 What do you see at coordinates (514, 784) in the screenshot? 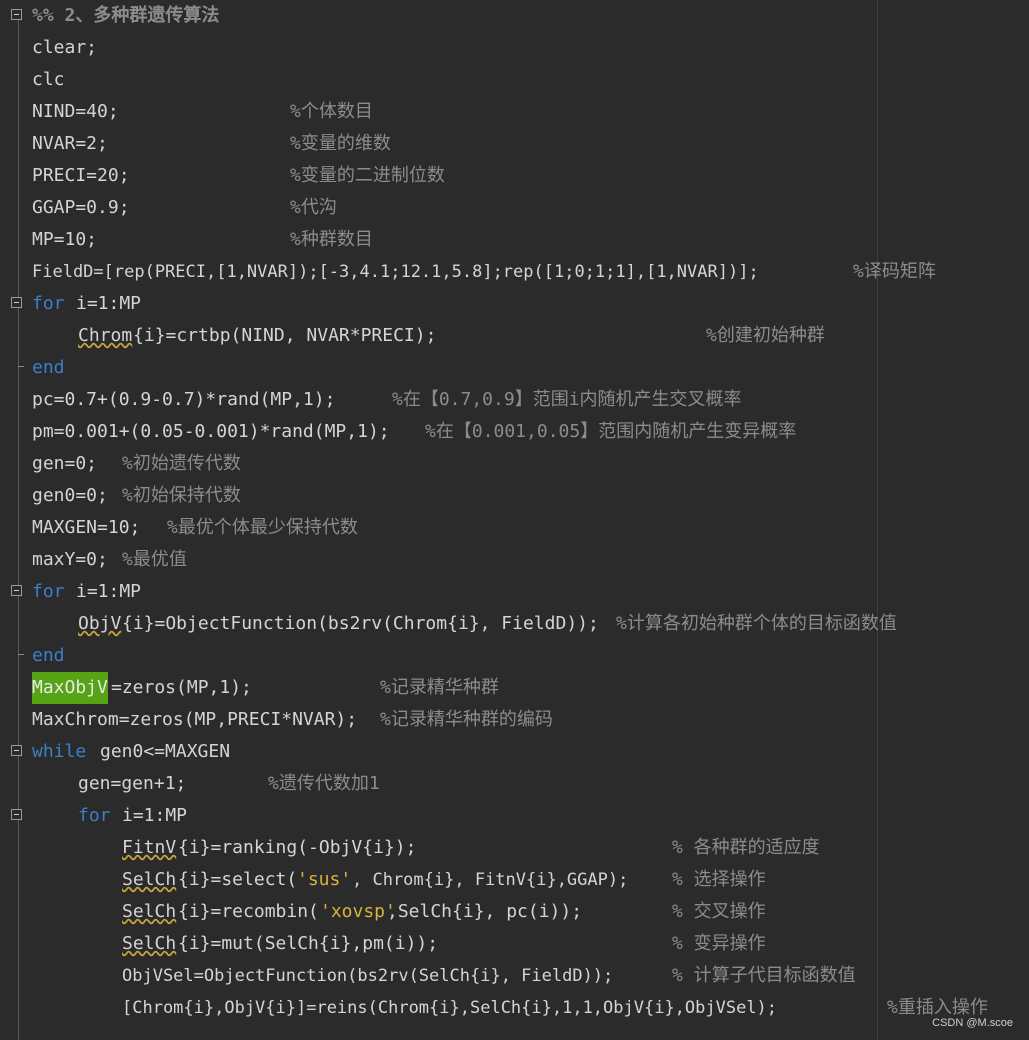
I see `code-line: gen=gen+1; %遗传代数加1` at bounding box center [514, 784].